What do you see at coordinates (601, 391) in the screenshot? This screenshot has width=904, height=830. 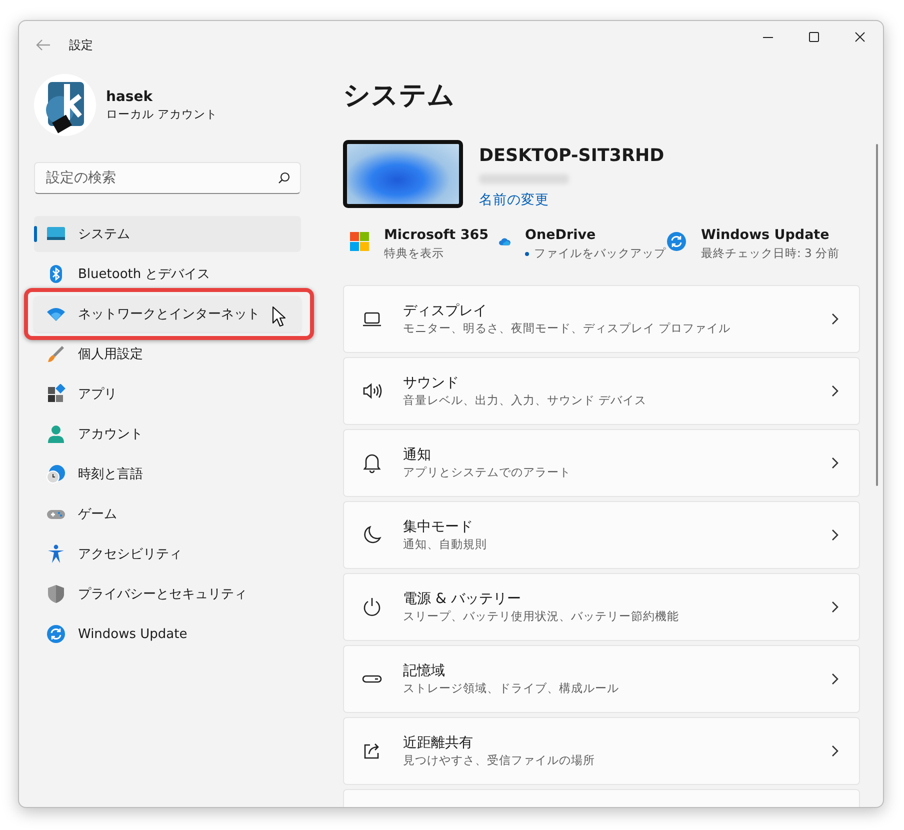 I see `settings-card: サウンド 音量レベル、出力、入力、サウンド デバイス` at bounding box center [601, 391].